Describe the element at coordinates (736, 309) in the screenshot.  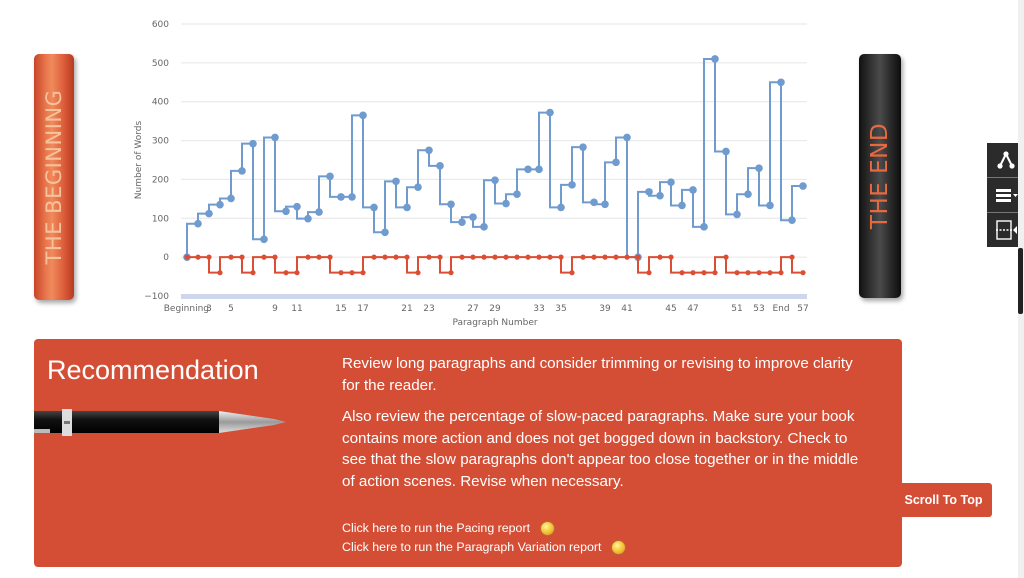
I see `x-tick-label: 51` at that location.